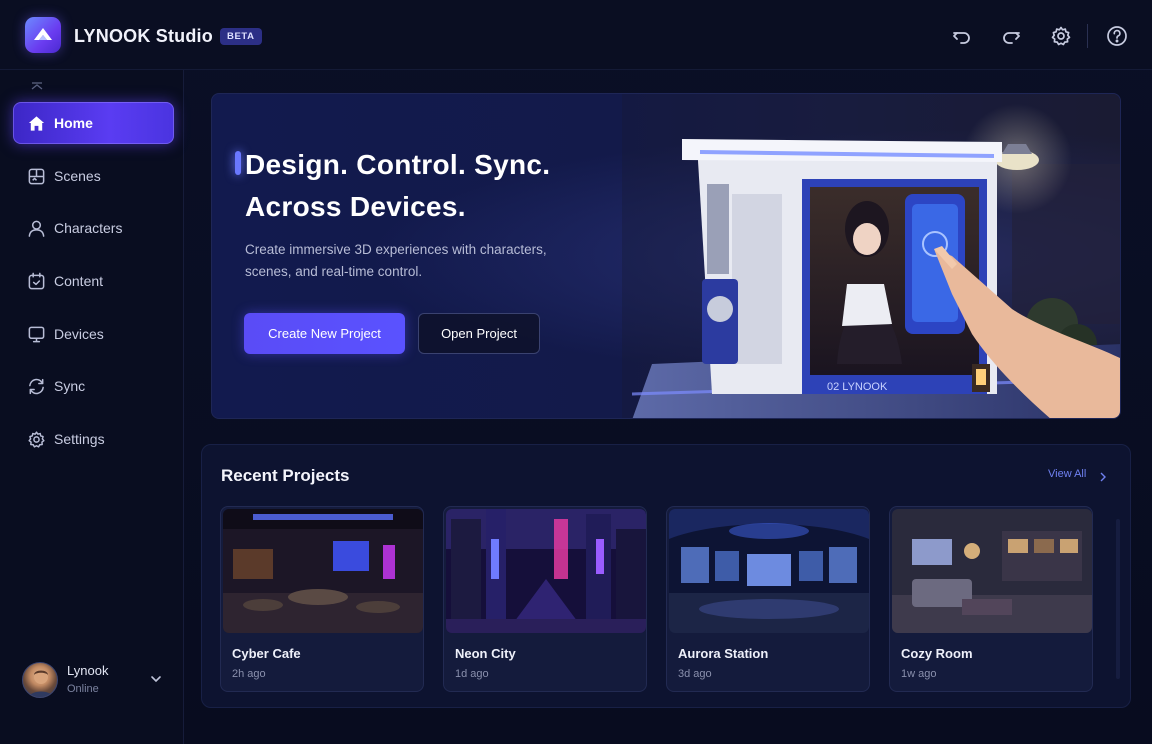  Describe the element at coordinates (88, 228) in the screenshot. I see `sidebar-item-label: Characters` at that location.